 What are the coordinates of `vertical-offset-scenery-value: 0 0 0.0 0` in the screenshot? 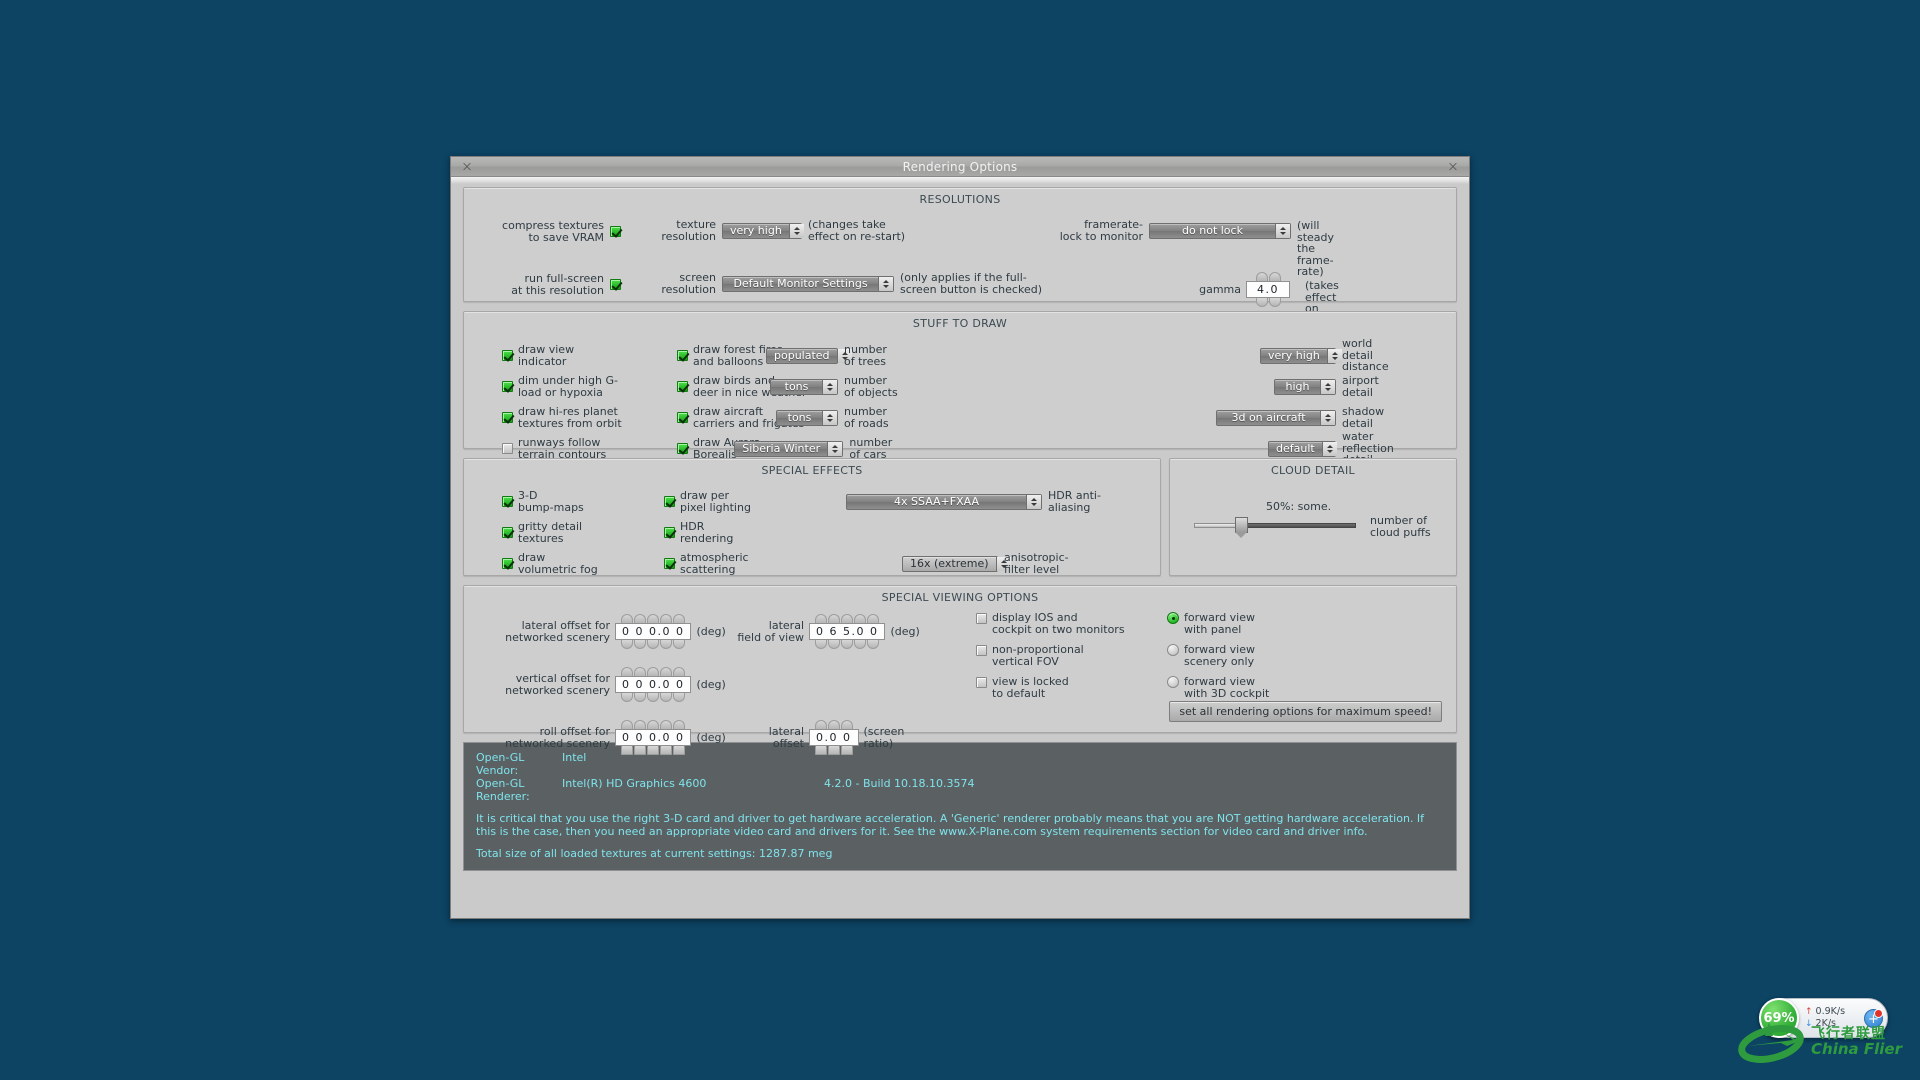 It's located at (653, 684).